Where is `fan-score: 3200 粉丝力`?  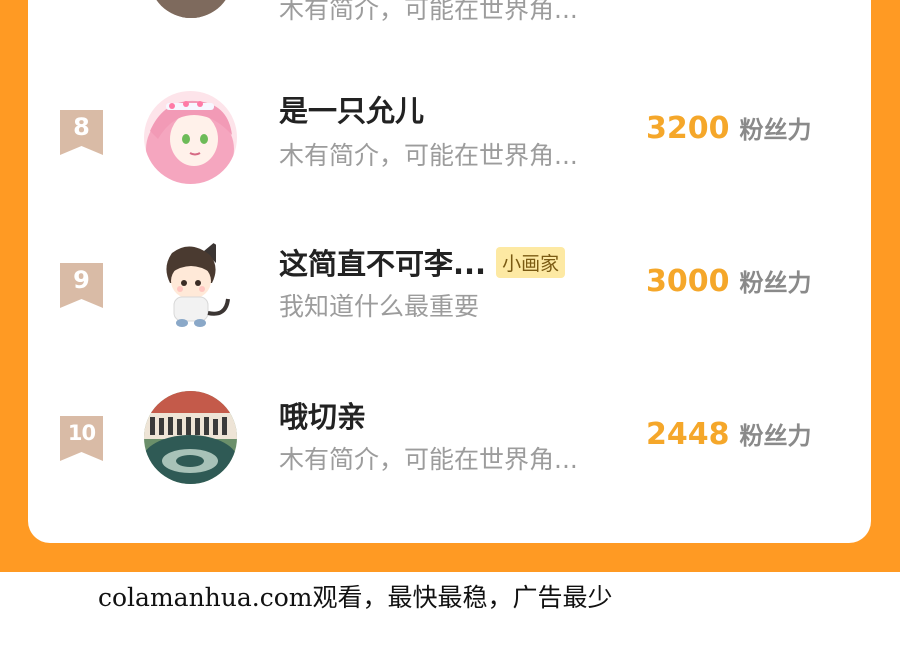 fan-score: 3200 粉丝力 is located at coordinates (729, 128).